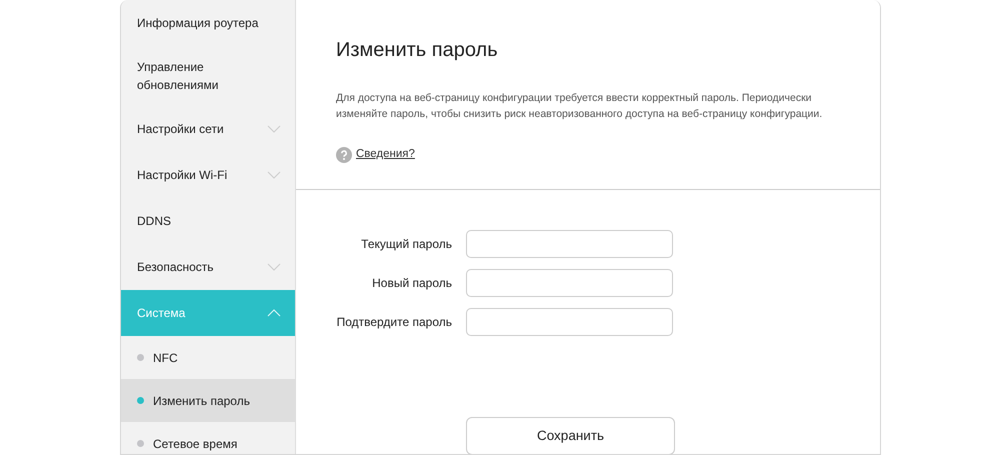  I want to click on chevron-up-icon, so click(274, 313).